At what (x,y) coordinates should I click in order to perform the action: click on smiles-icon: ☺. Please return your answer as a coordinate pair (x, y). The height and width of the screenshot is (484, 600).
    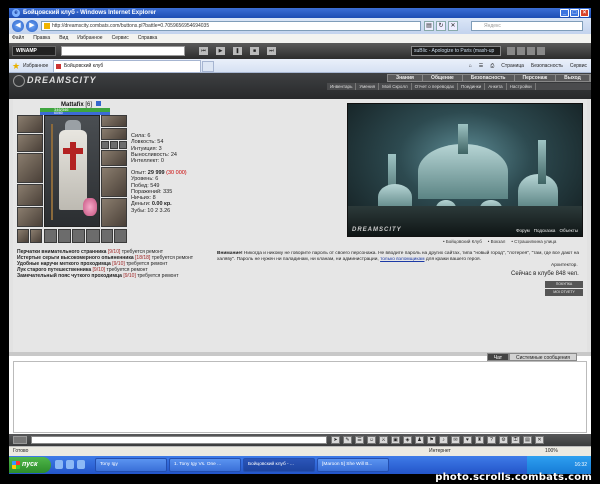
    Looking at the image, I should click on (371, 440).